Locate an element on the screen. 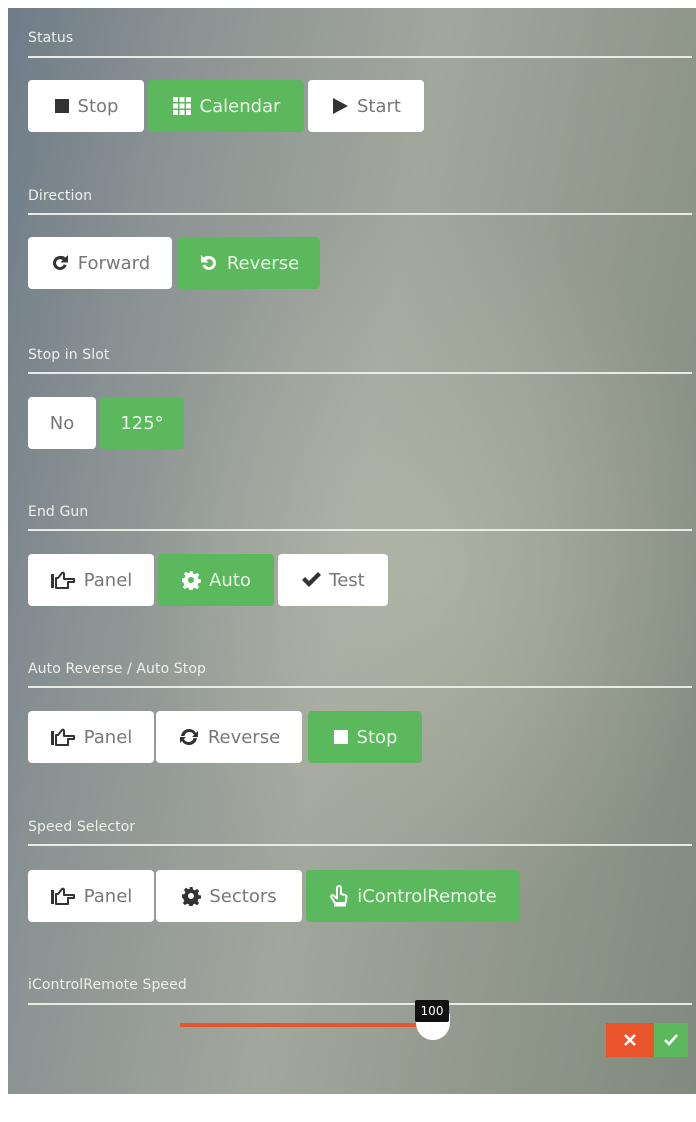  status-stop-label: Stop is located at coordinates (98, 106).